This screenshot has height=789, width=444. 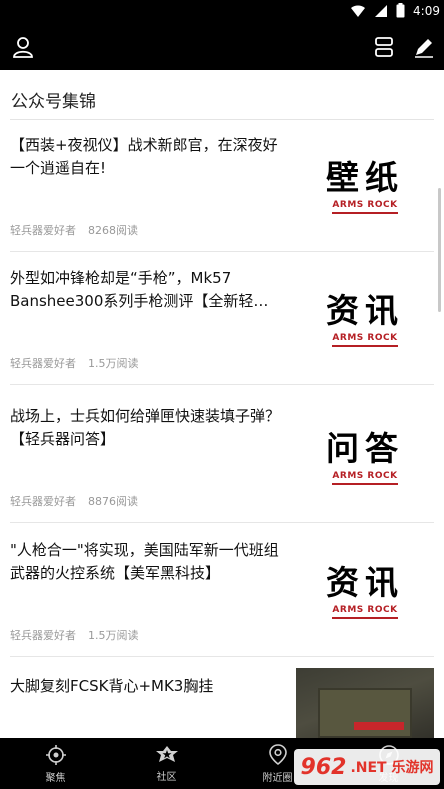 I want to click on article-title: 【西装+夜视仪】战术新郎官，在深夜好一个逍遥自在!, so click(x=146, y=157).